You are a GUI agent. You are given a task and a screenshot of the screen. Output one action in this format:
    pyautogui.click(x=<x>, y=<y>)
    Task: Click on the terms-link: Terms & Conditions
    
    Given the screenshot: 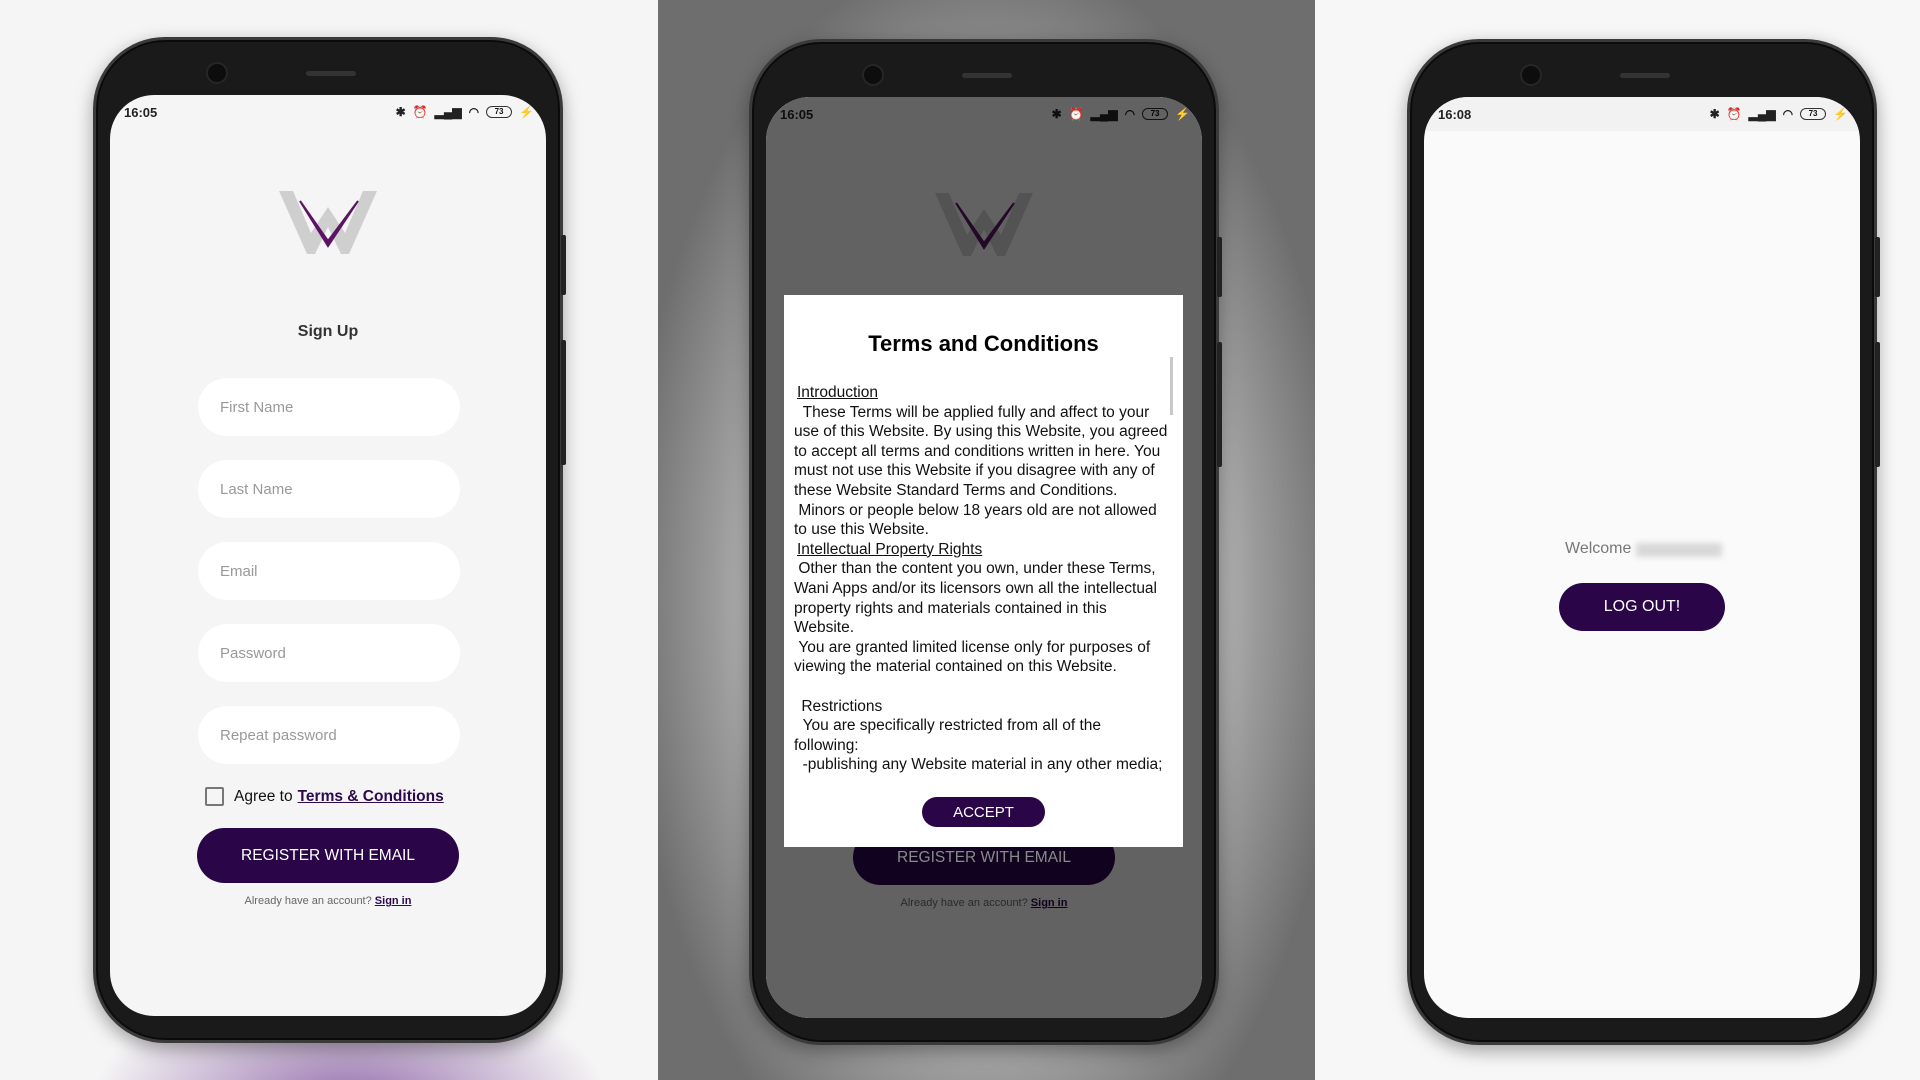 What is the action you would take?
    pyautogui.click(x=371, y=797)
    